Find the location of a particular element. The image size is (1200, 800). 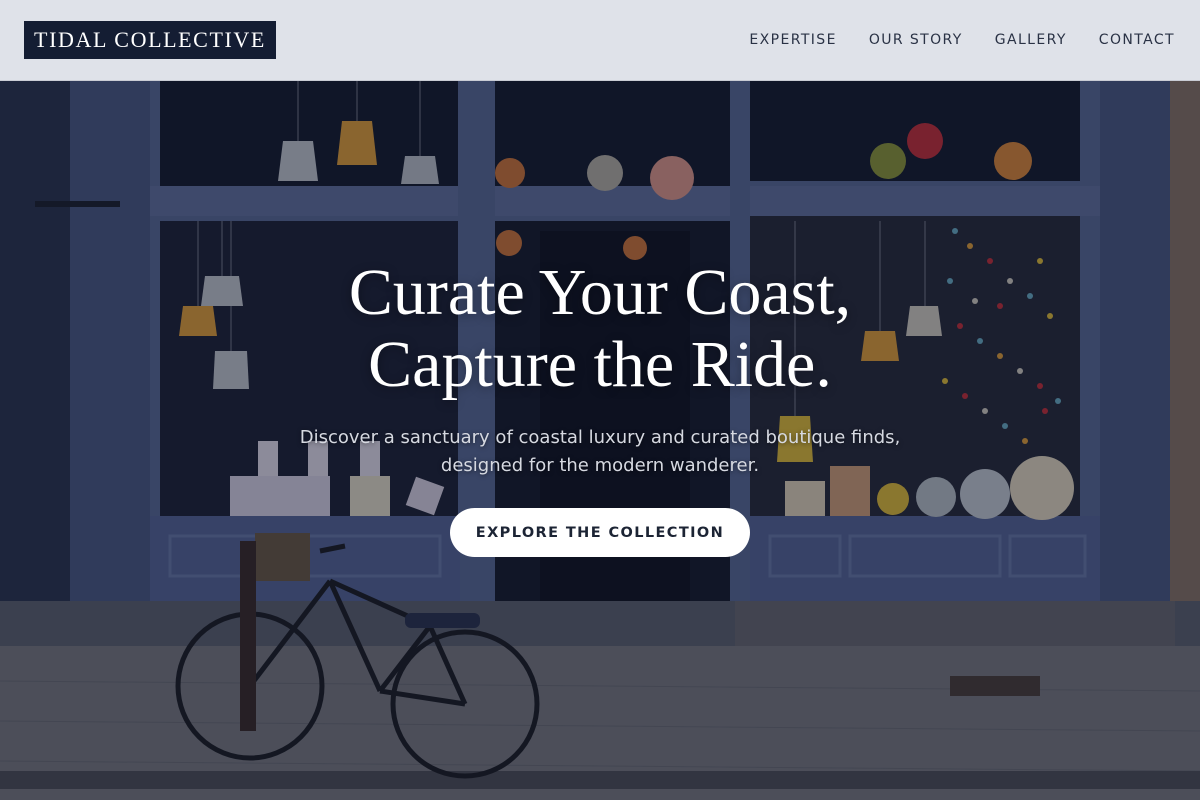

hero-headline-line1: Curate Your Coast, is located at coordinates (600, 292).